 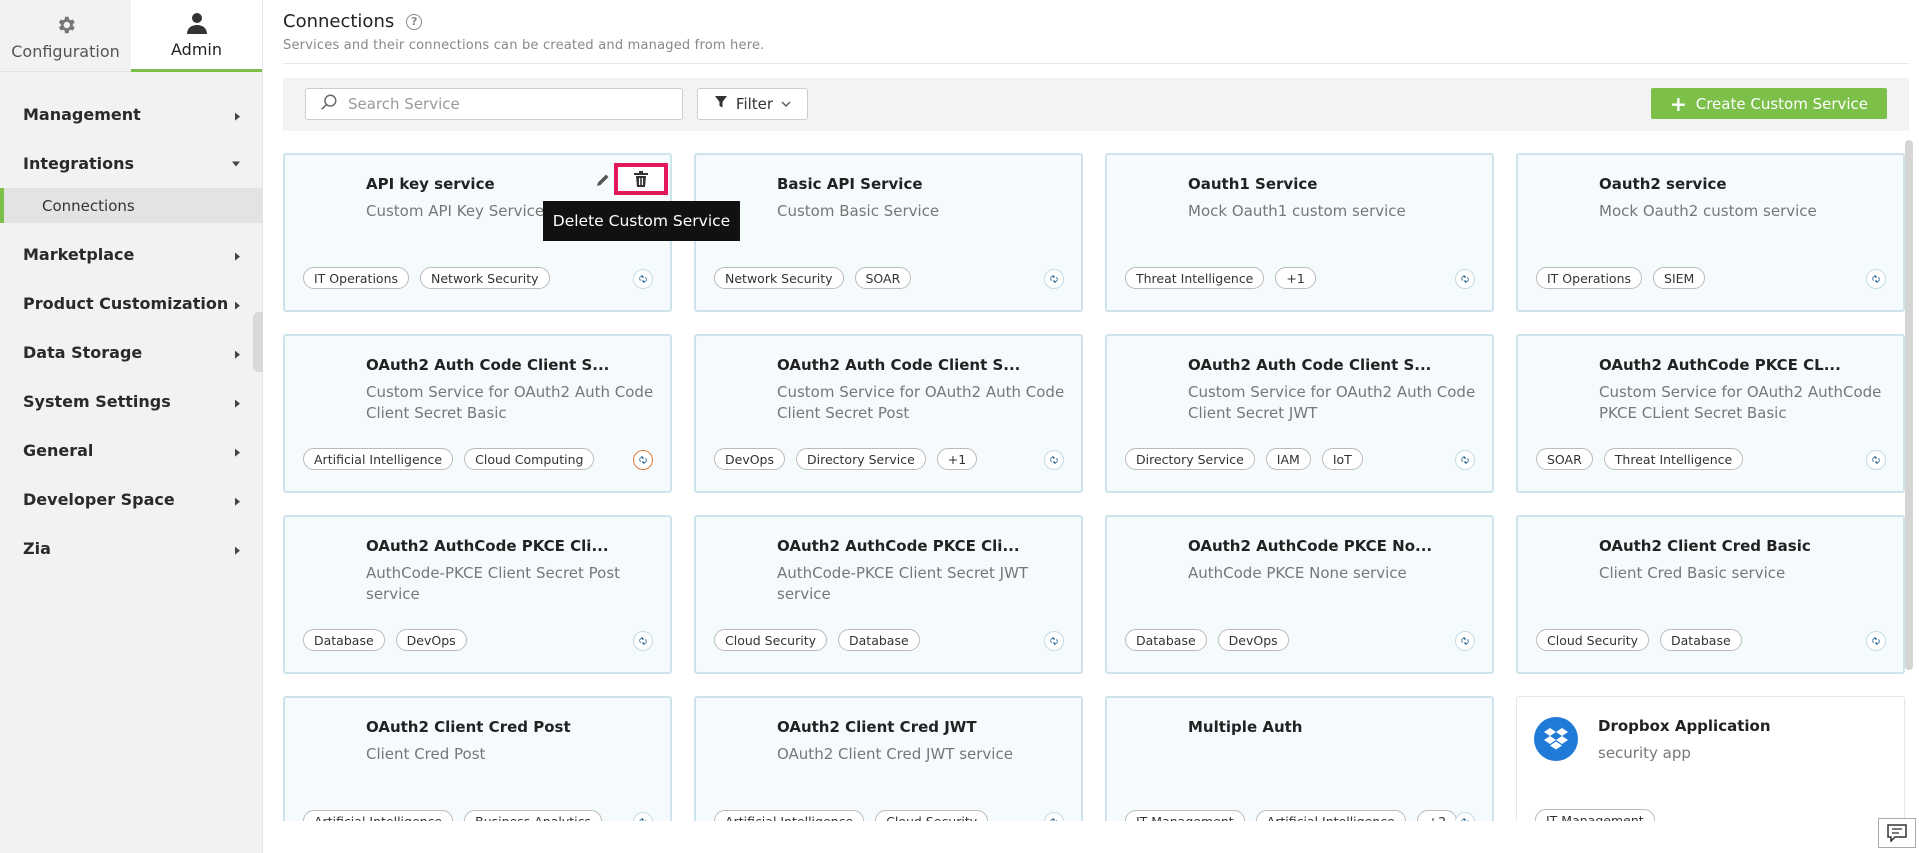 What do you see at coordinates (1708, 211) in the screenshot?
I see `card-desc: Mock Oauth2 custom service` at bounding box center [1708, 211].